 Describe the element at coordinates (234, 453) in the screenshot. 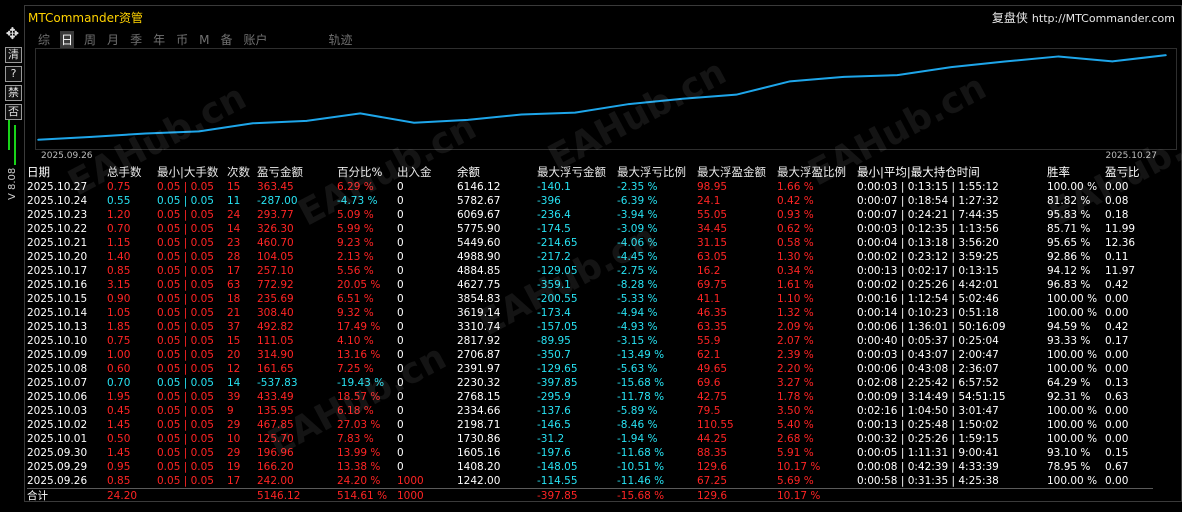

I see `table-cell: 29` at that location.